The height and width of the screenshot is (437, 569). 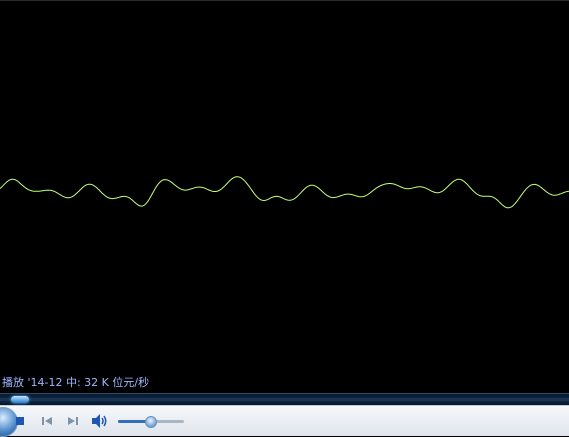 I want to click on speaker-icon, so click(x=99, y=421).